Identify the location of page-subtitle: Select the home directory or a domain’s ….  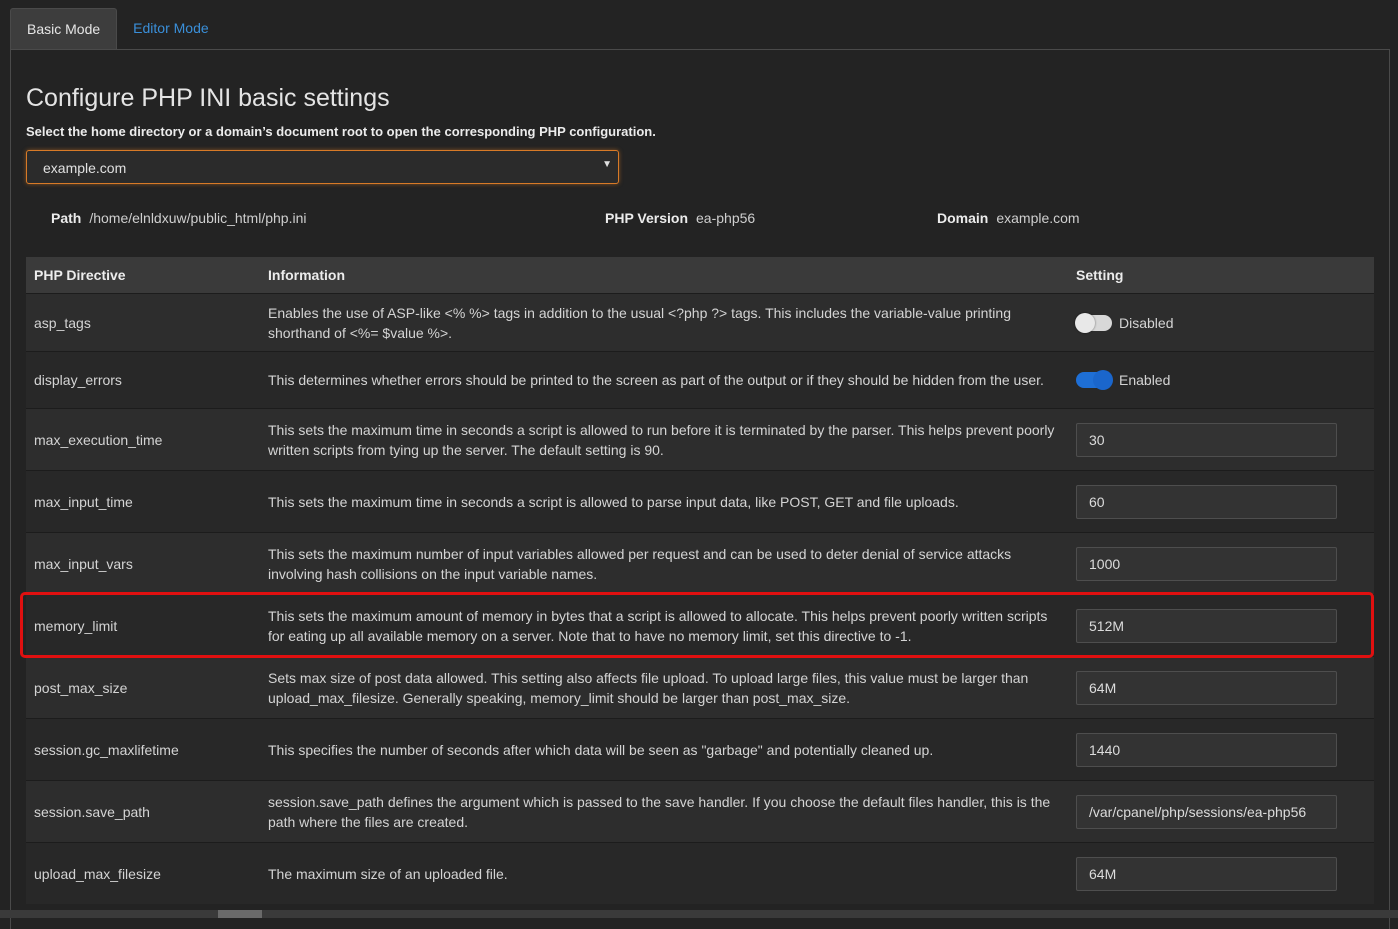
(341, 131).